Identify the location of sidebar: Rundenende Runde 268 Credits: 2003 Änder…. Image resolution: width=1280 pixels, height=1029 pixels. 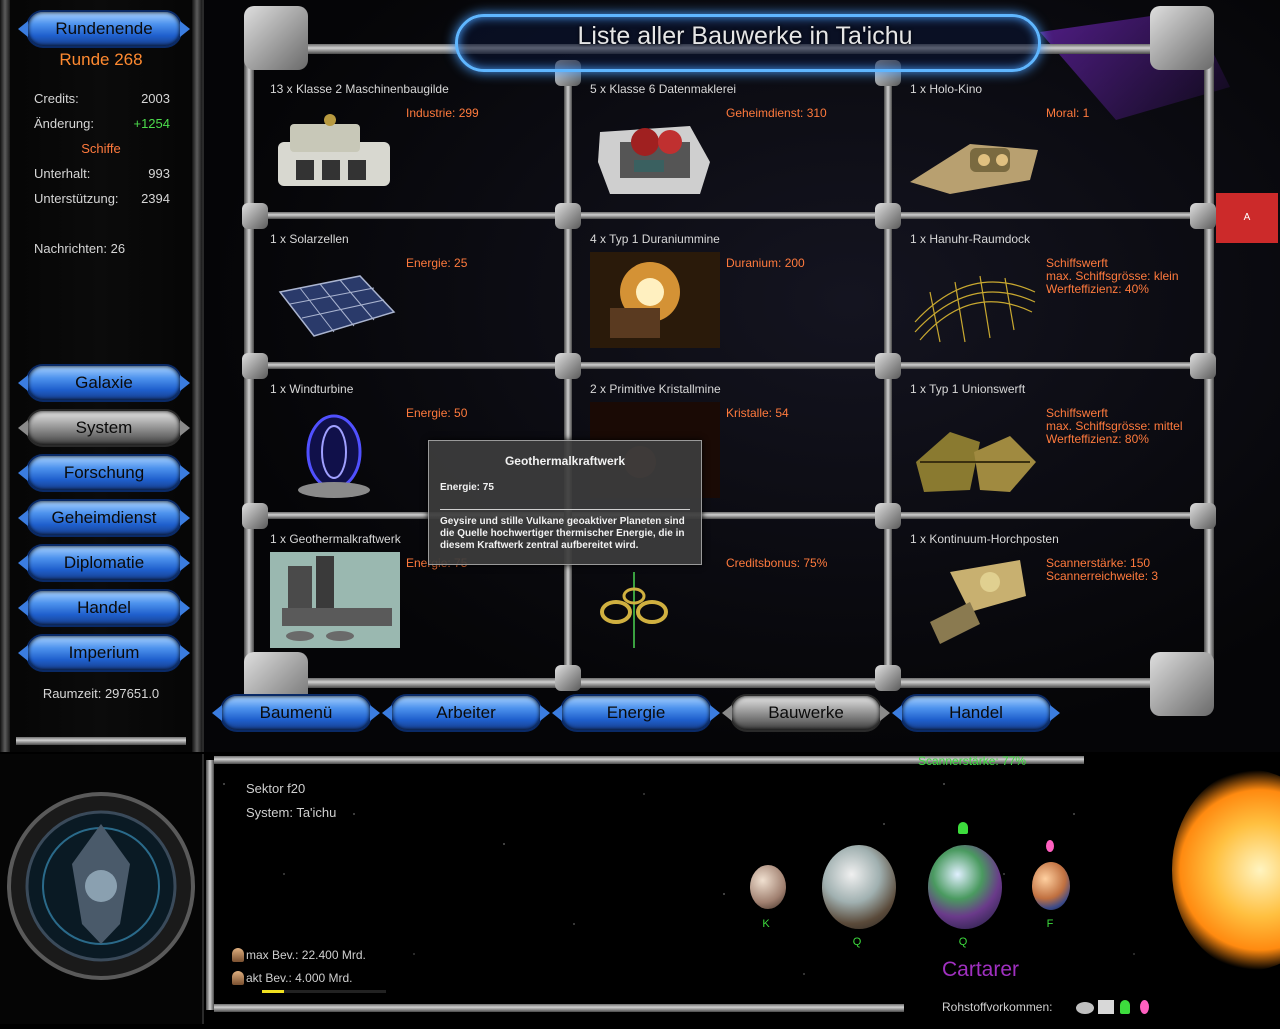
(102, 376).